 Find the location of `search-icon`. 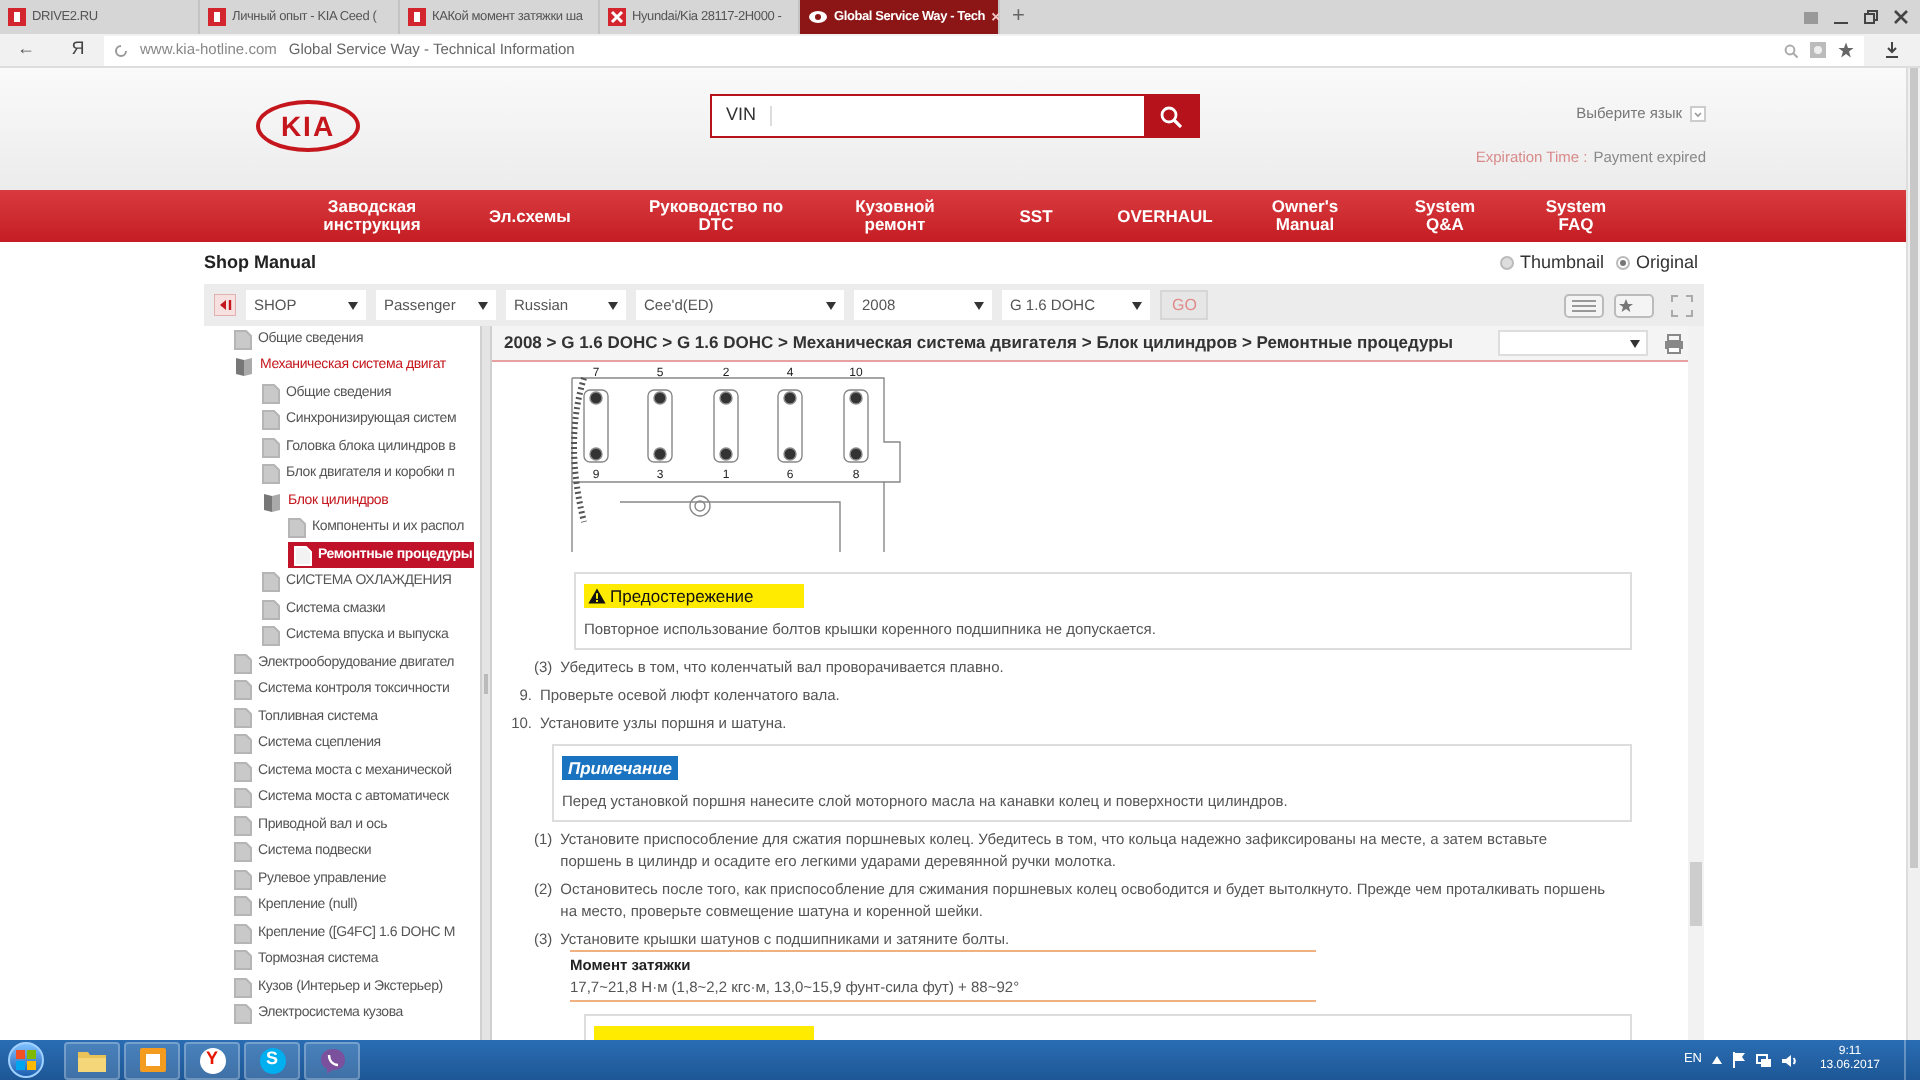

search-icon is located at coordinates (1171, 116).